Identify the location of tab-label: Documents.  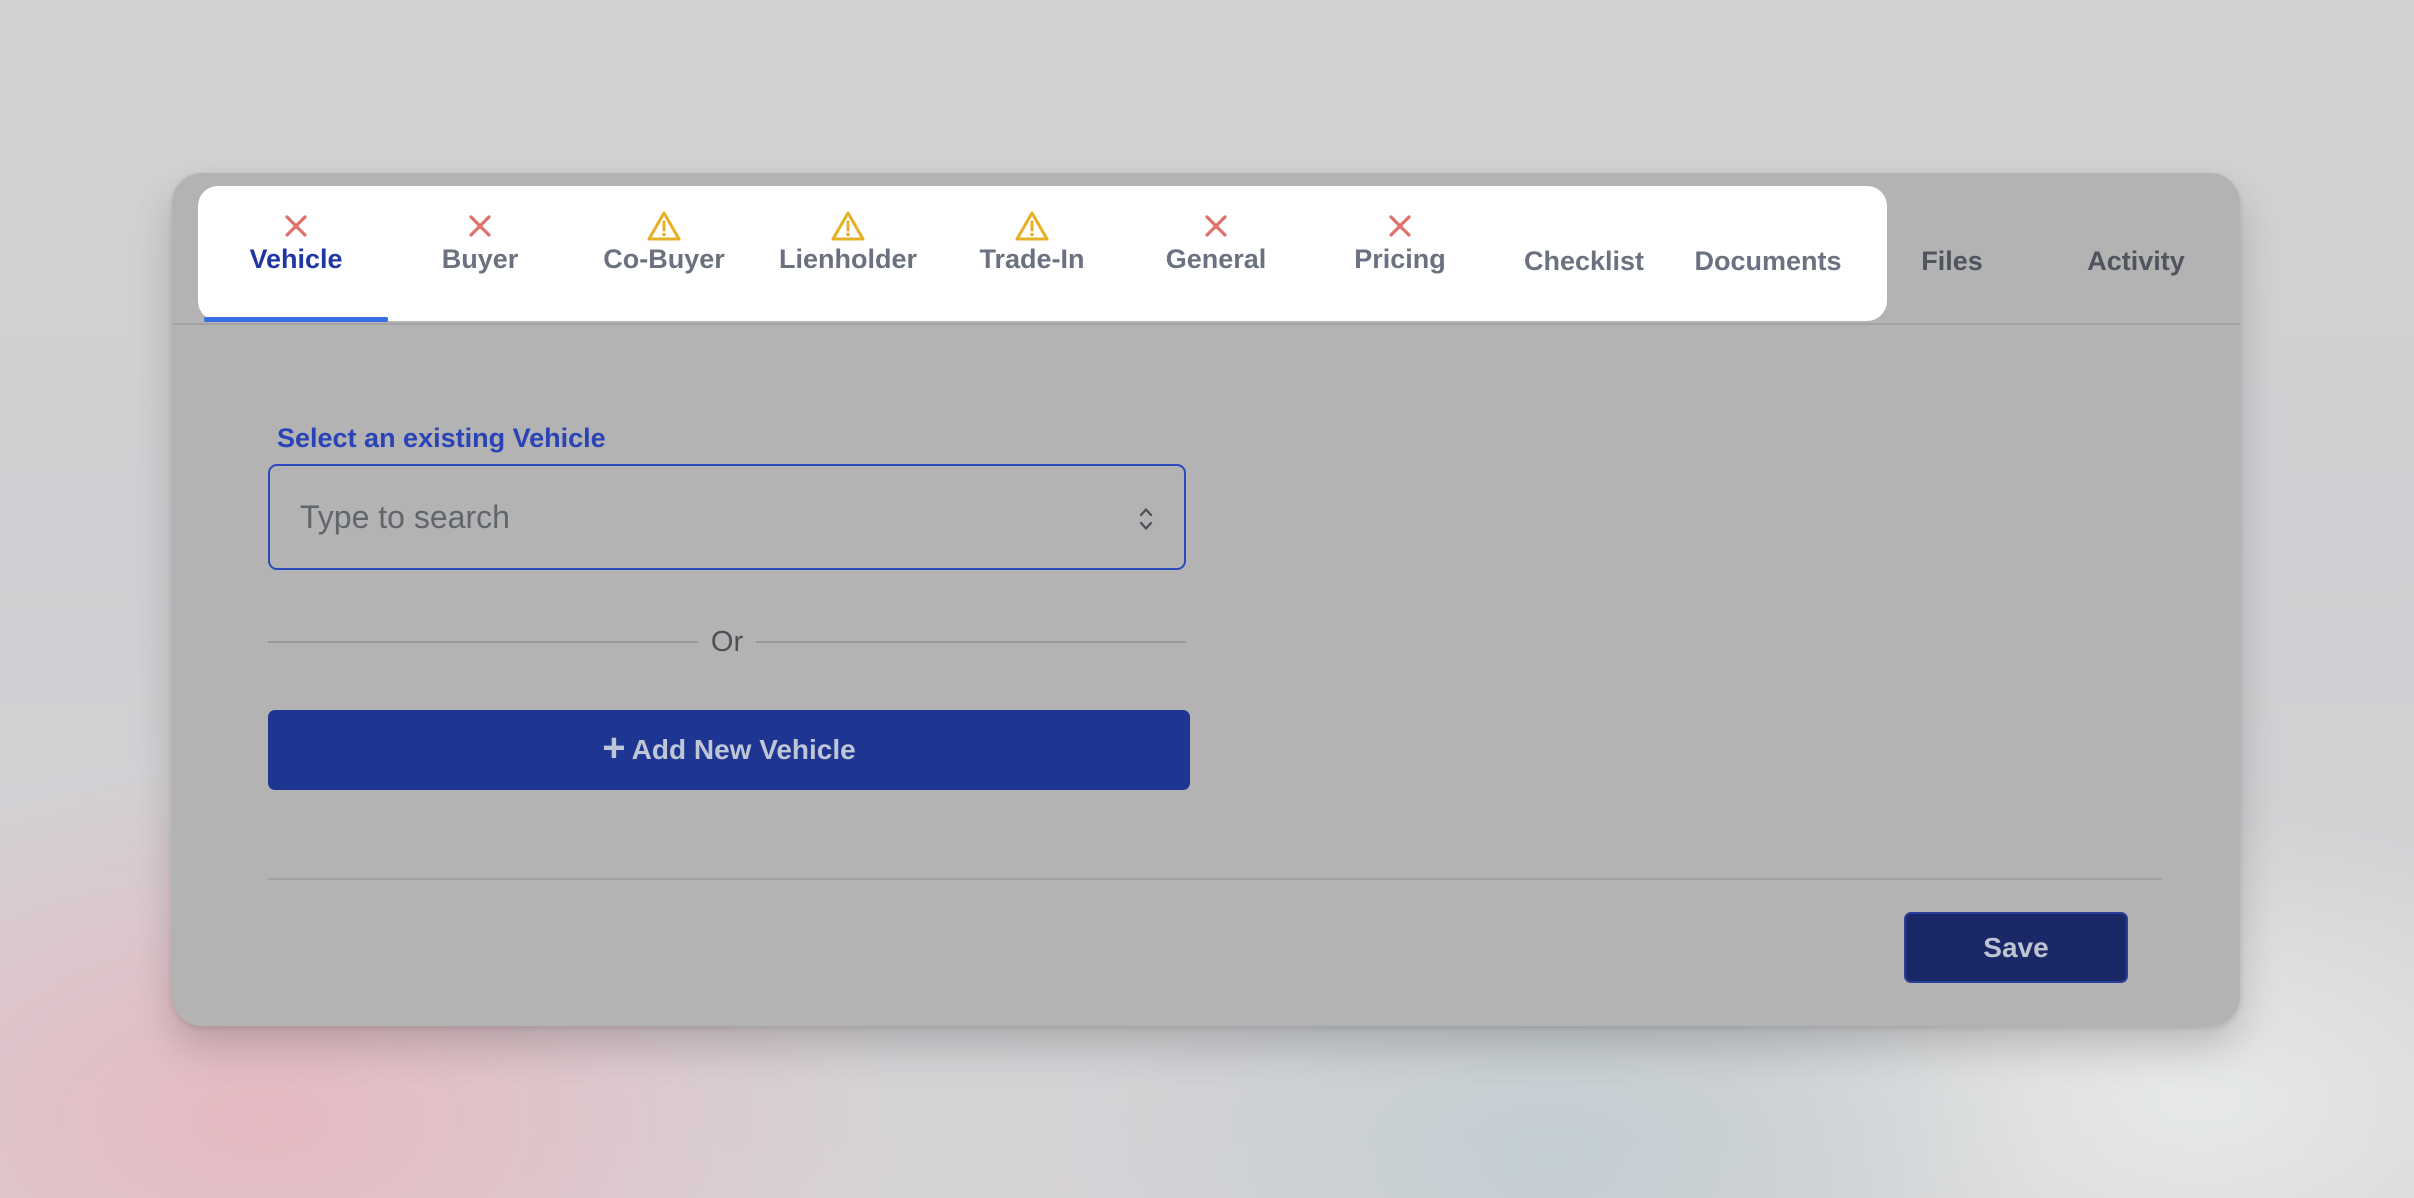
(1768, 261).